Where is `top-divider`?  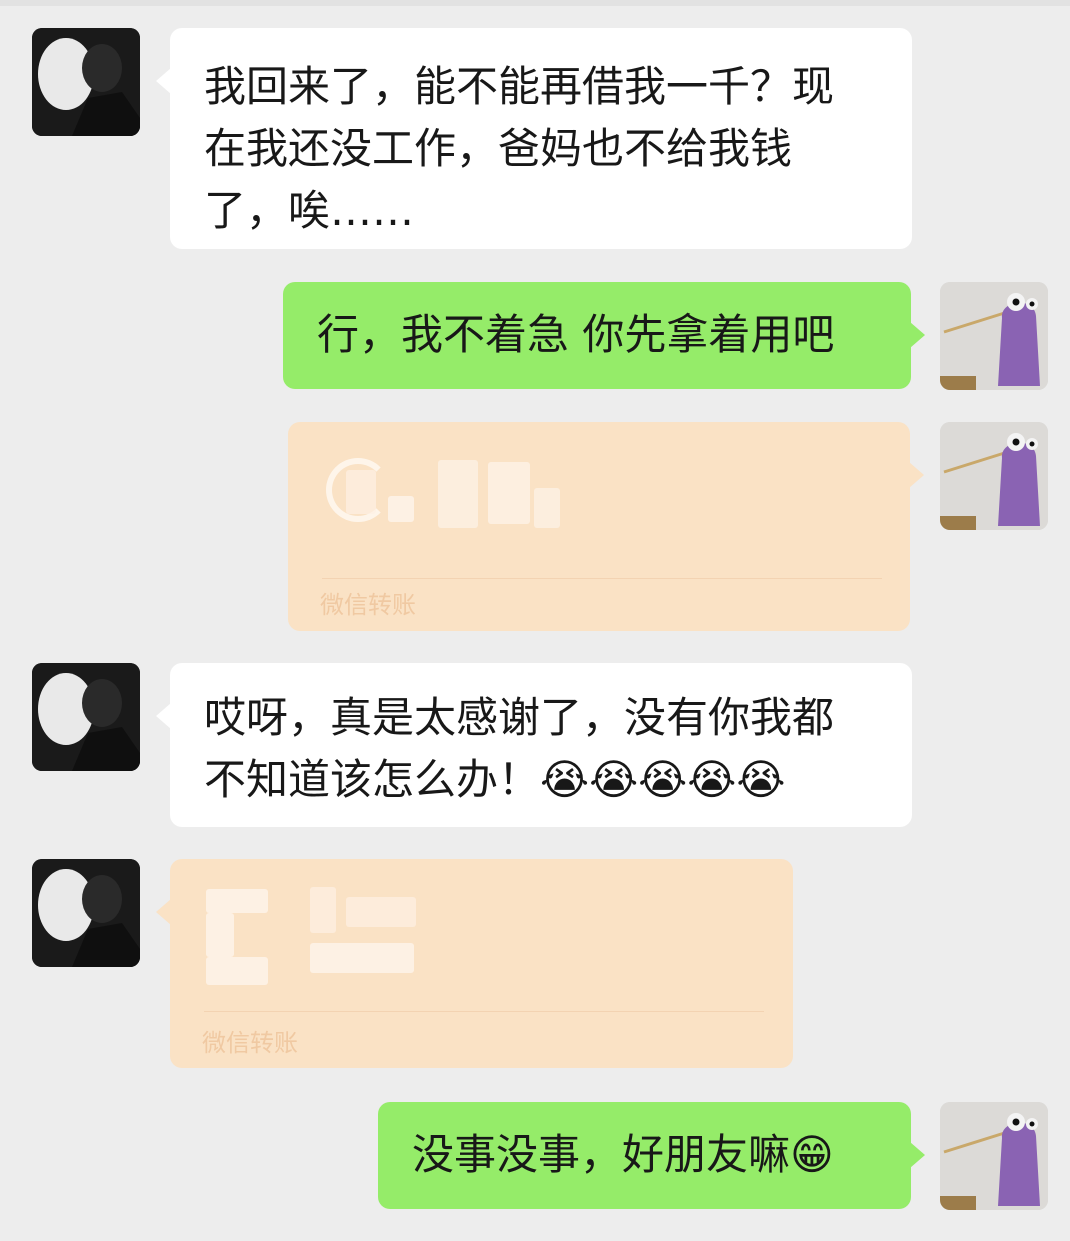 top-divider is located at coordinates (535, 3).